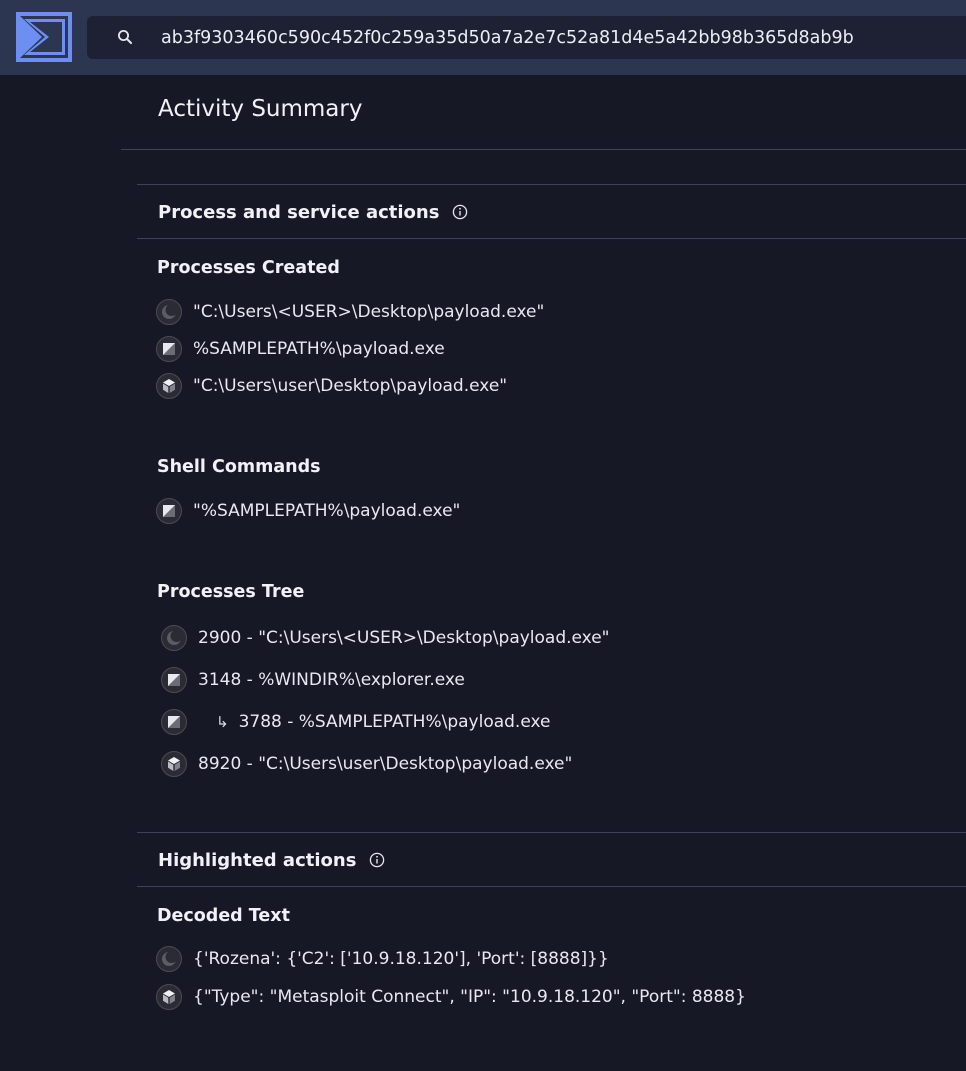 This screenshot has width=966, height=1071. I want to click on list-item: "C:\Users\user\Desktop\payload.exe", so click(331, 386).